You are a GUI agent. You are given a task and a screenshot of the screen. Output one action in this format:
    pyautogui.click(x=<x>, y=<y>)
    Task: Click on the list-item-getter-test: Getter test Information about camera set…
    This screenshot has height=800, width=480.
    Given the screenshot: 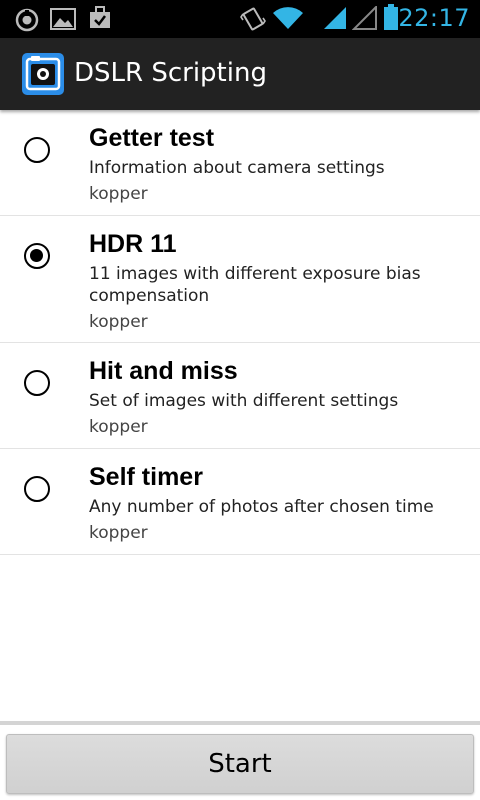 What is the action you would take?
    pyautogui.click(x=240, y=163)
    